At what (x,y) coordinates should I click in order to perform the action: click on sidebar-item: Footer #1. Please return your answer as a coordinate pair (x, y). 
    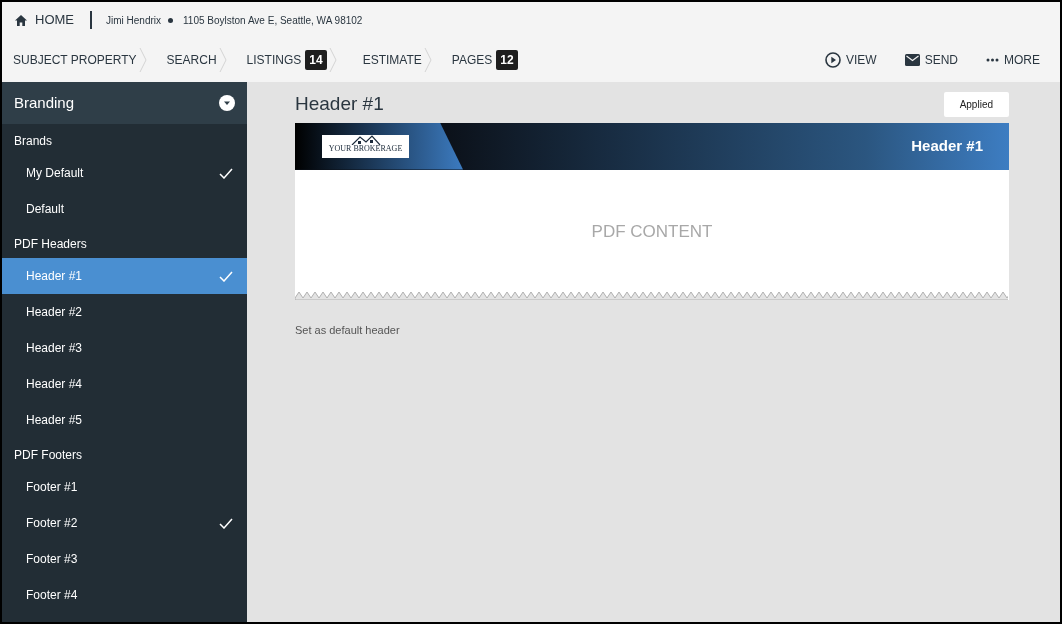
    Looking at the image, I should click on (124, 487).